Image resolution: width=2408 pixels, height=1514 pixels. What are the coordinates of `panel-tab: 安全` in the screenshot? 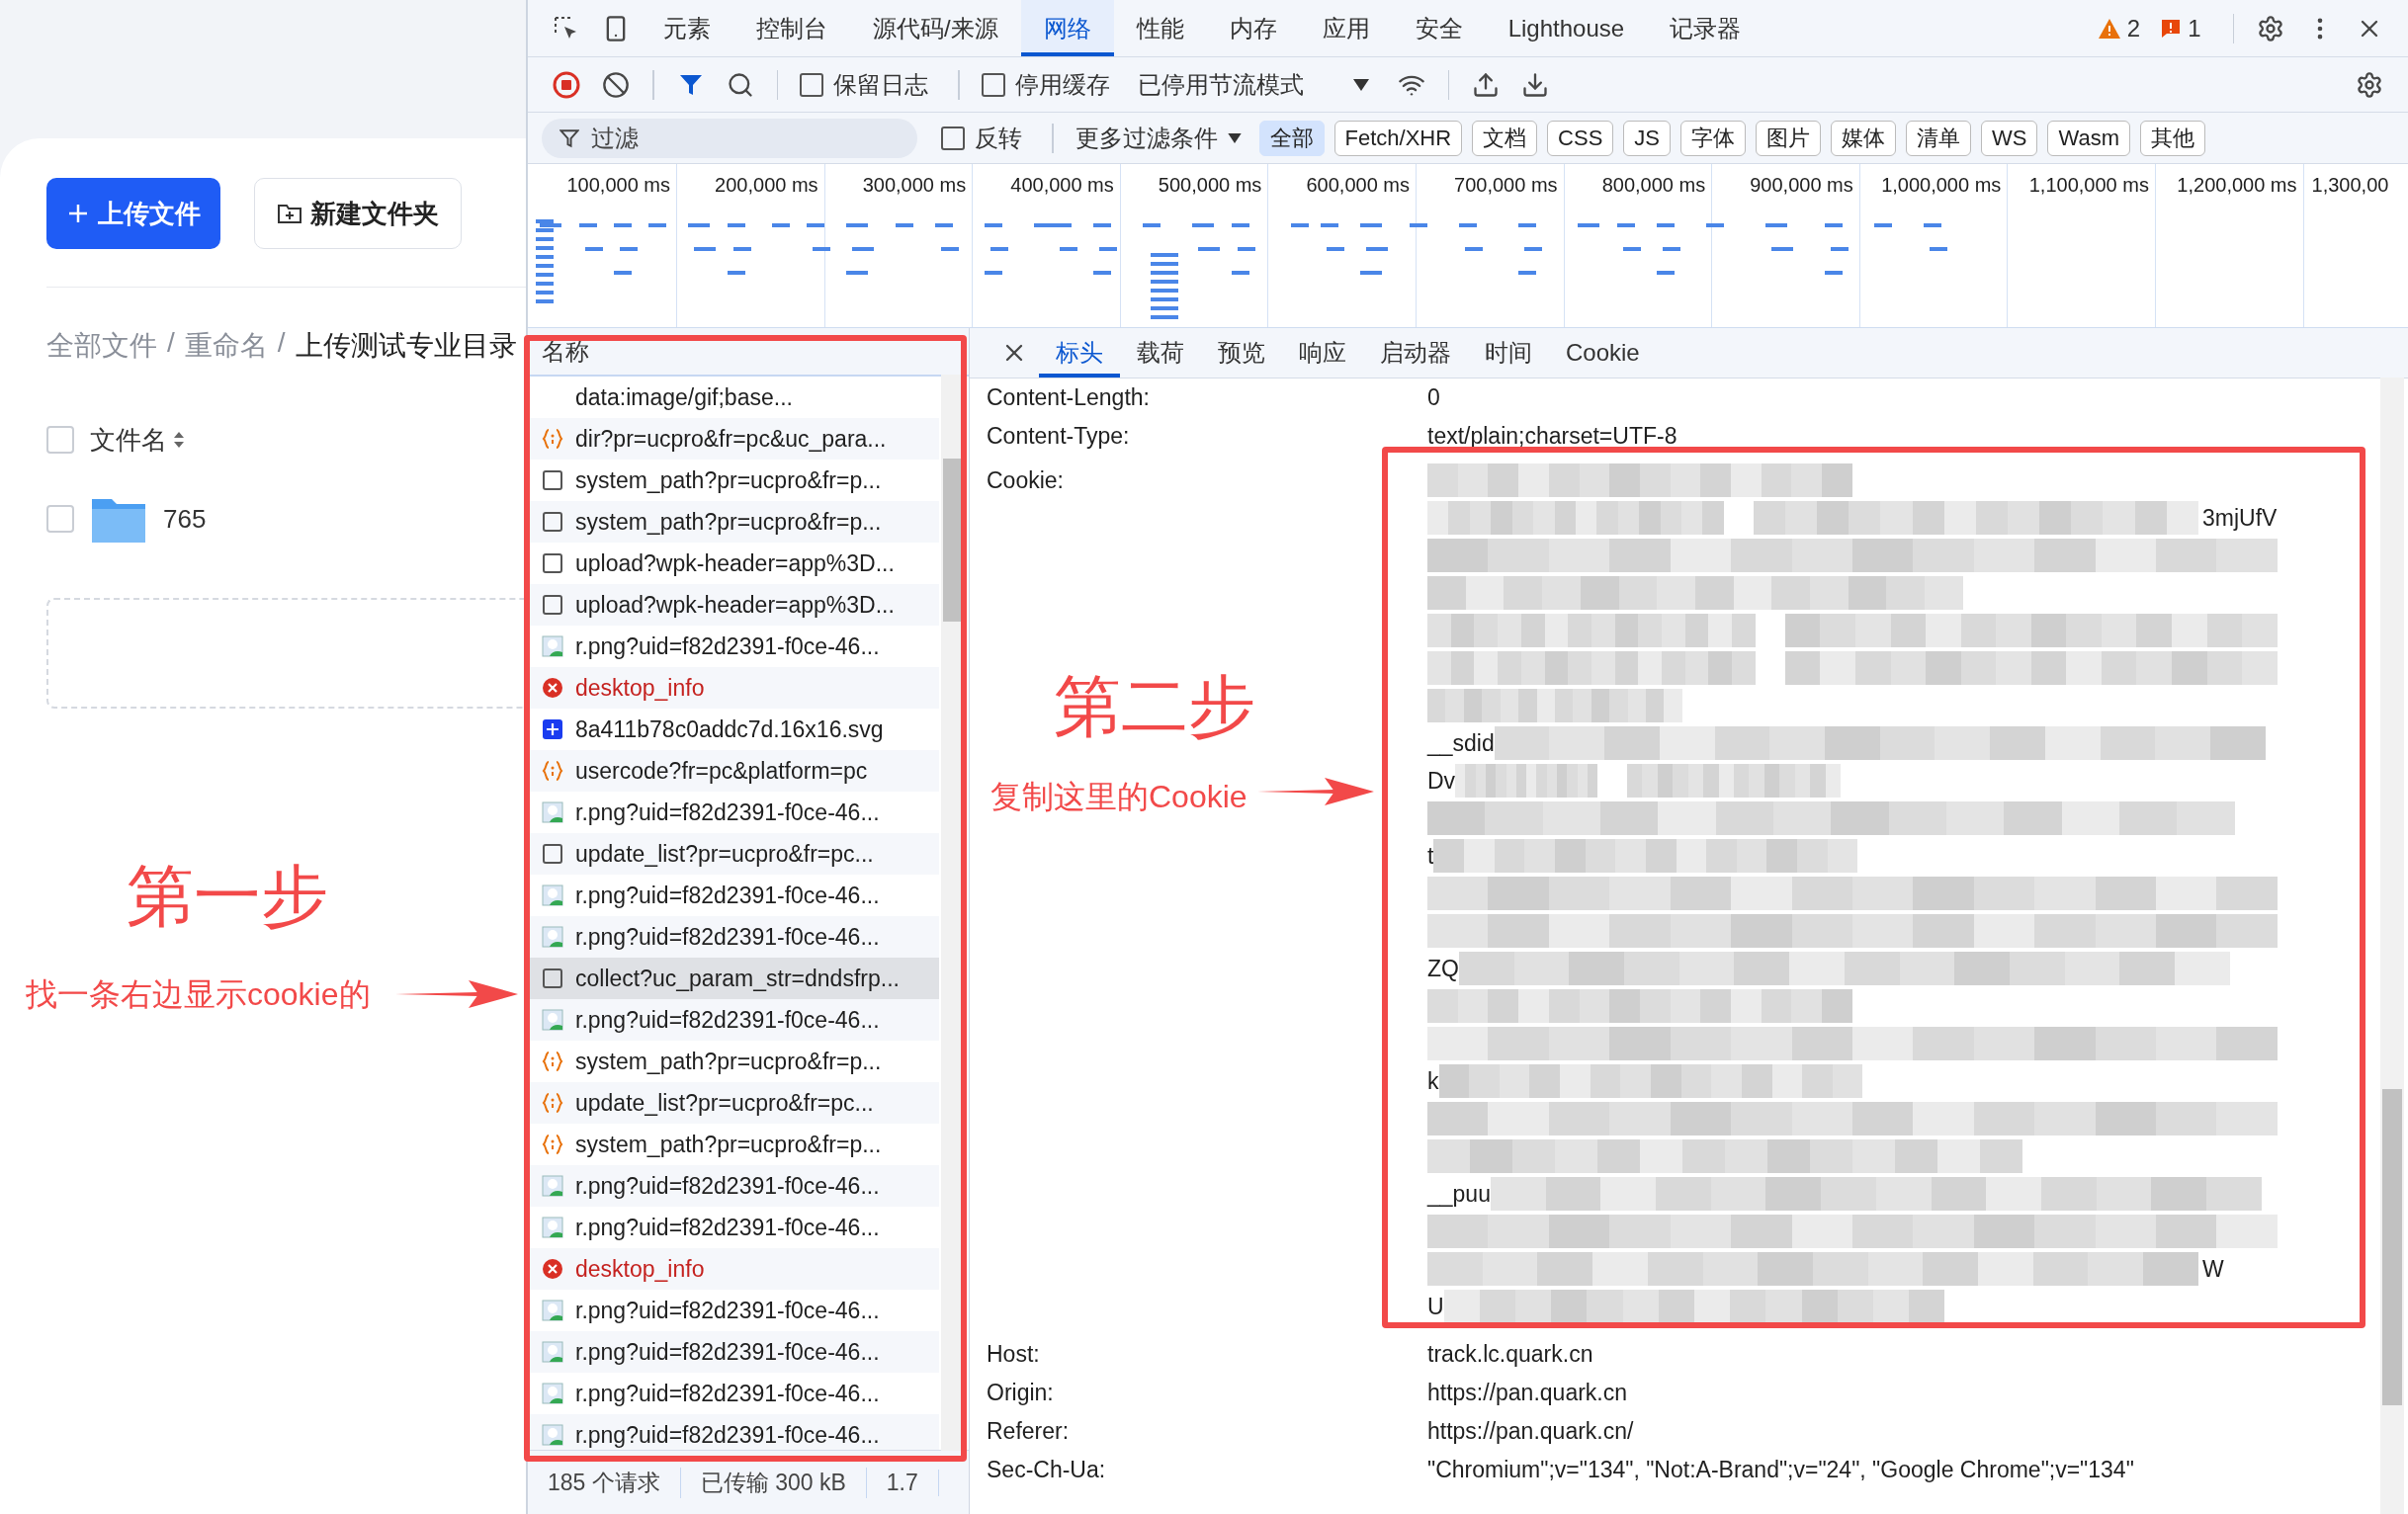 It's located at (1439, 28).